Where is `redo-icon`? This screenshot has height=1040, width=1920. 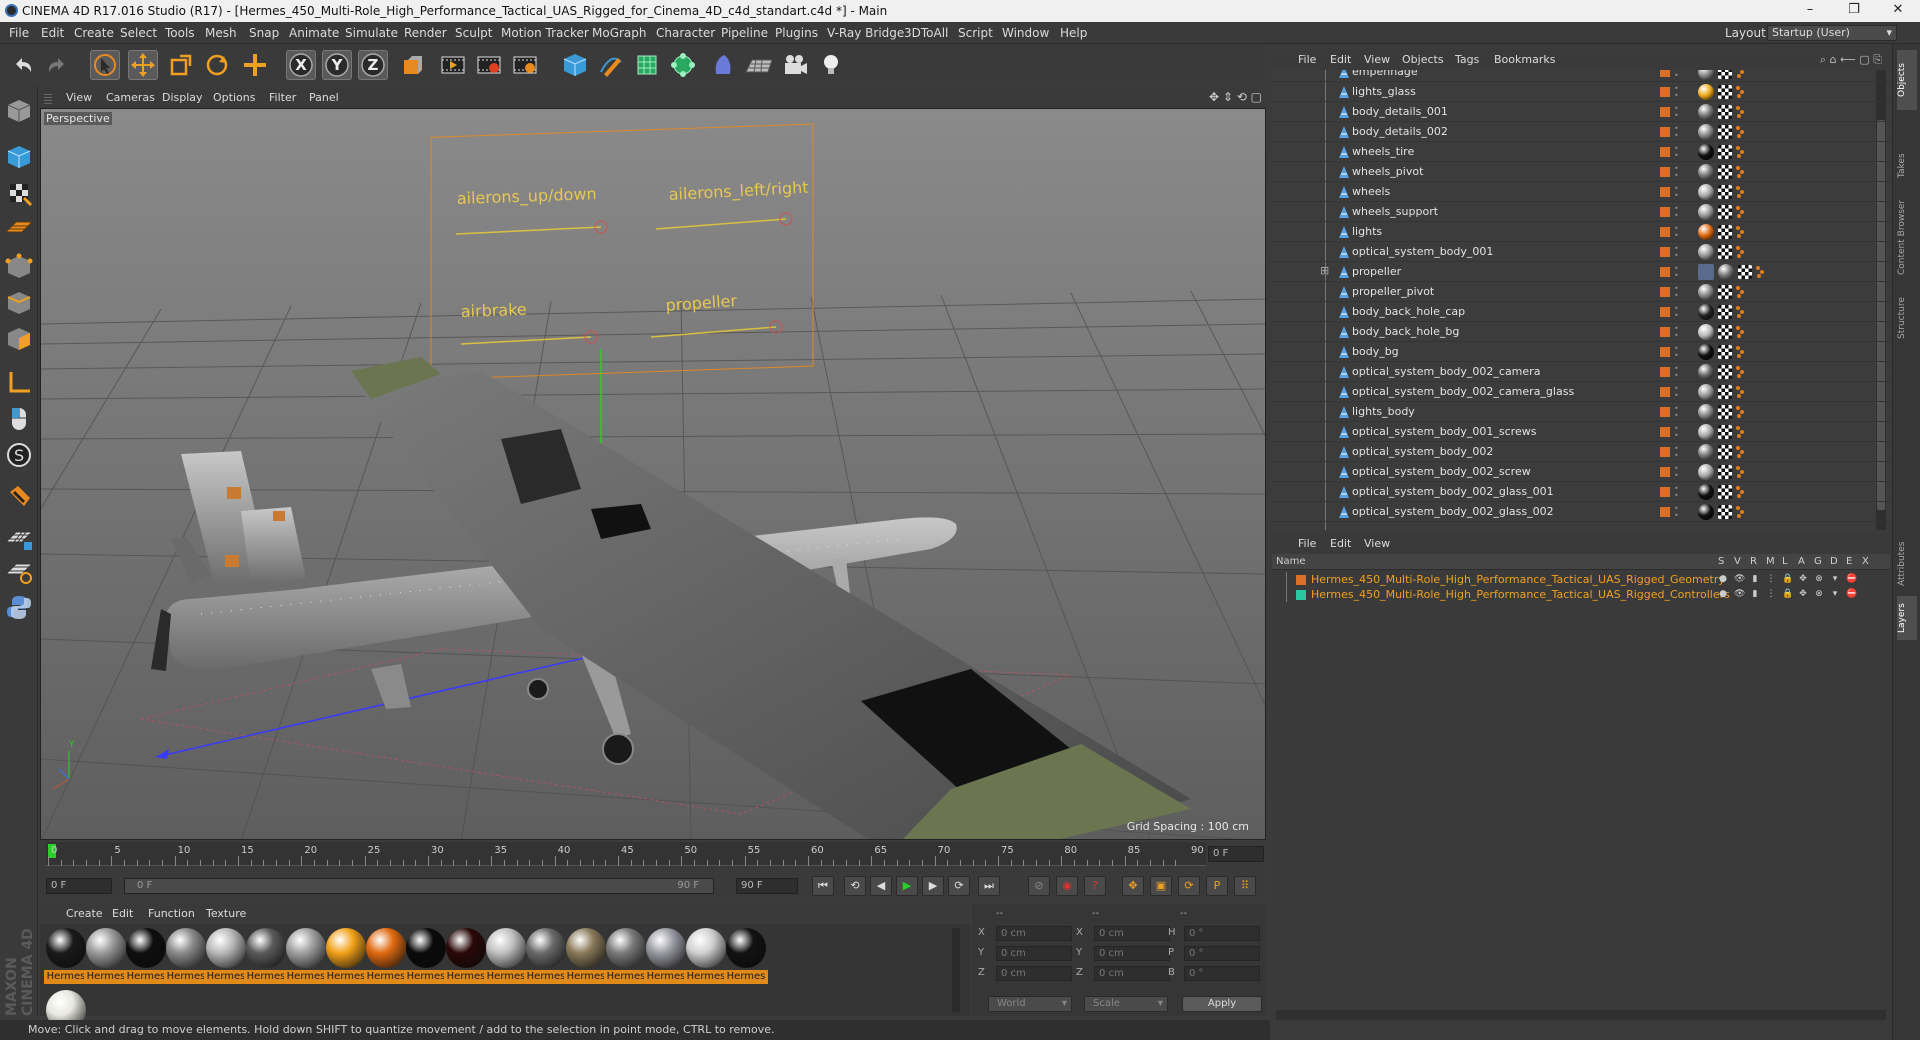
redo-icon is located at coordinates (57, 65).